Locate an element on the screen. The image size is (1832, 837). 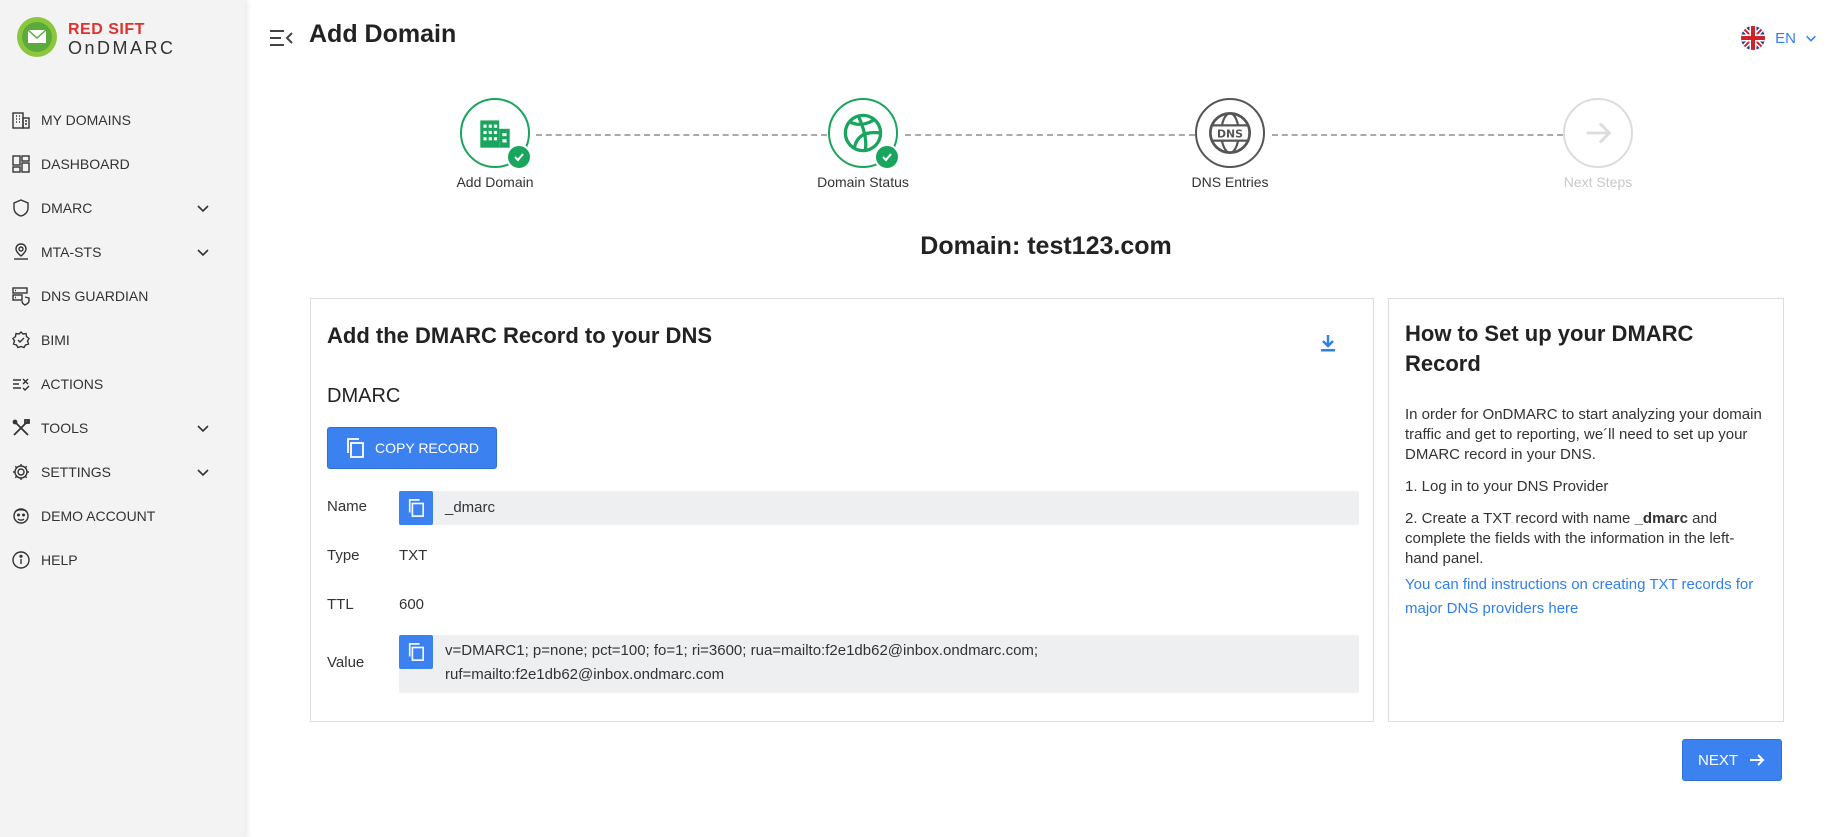
step-dns-entries: DNS DNS Entries is located at coordinates (1230, 144).